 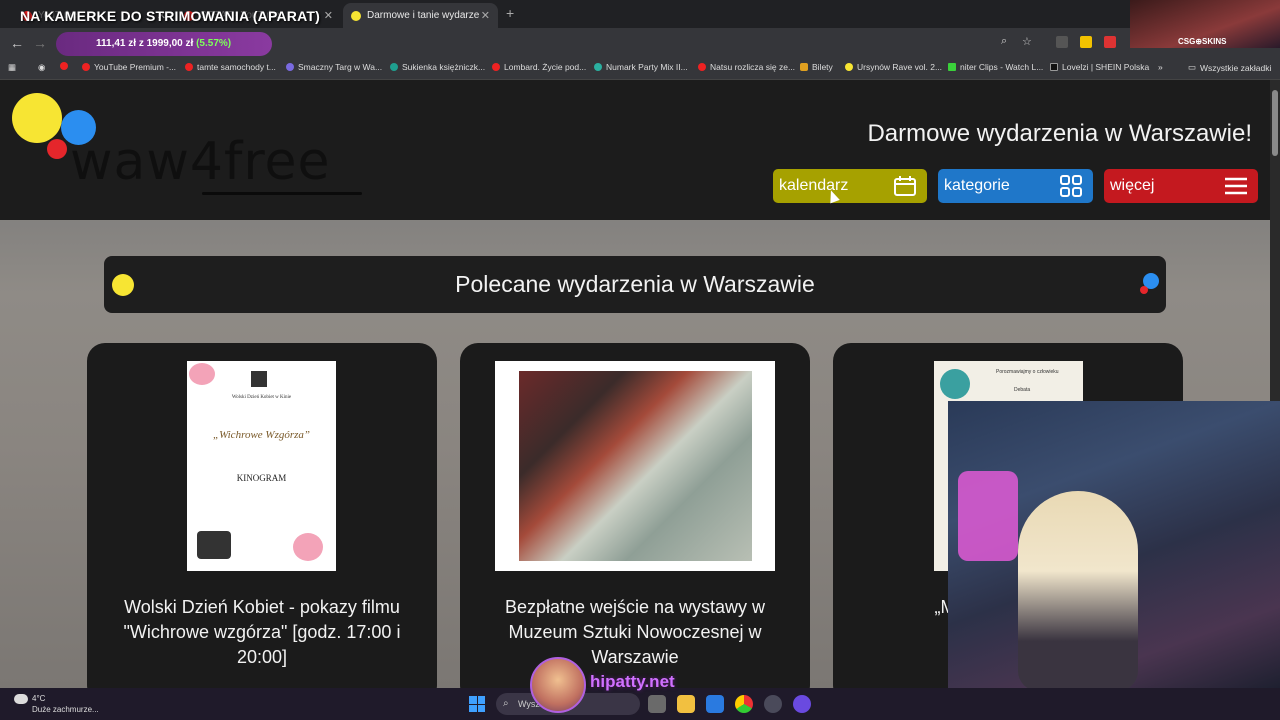 I want to click on logo-underline, so click(x=282, y=193).